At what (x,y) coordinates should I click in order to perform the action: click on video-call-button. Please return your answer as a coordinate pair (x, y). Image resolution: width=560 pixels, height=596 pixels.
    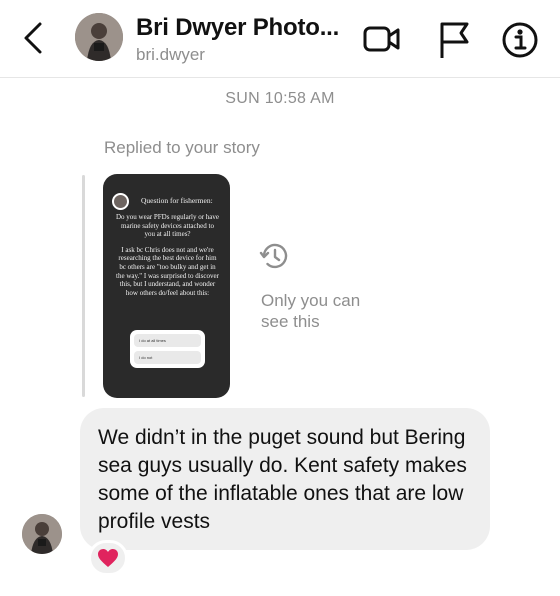
    Looking at the image, I should click on (382, 40).